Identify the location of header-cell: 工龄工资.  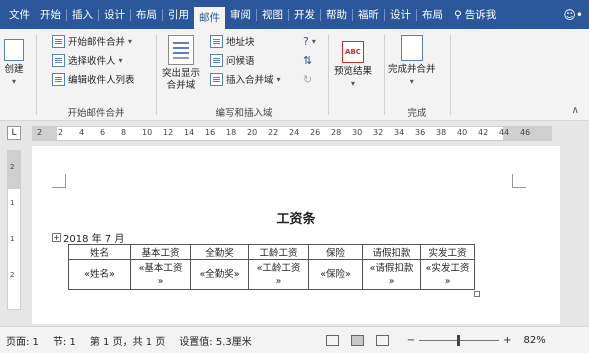
(278, 252).